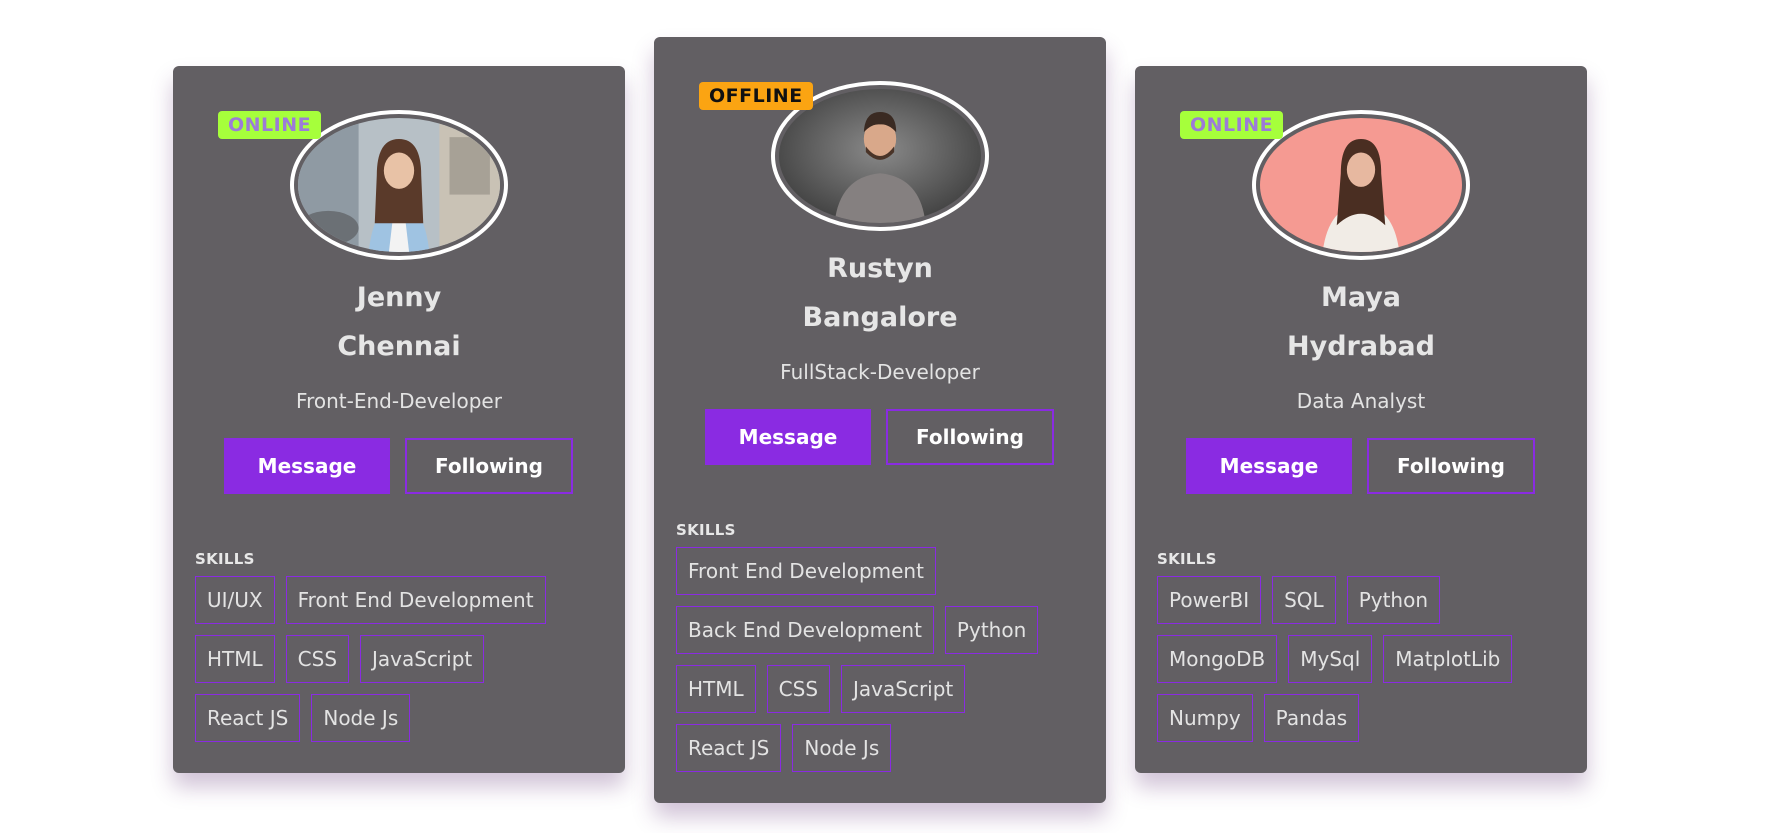 The height and width of the screenshot is (833, 1789). What do you see at coordinates (756, 96) in the screenshot?
I see `status-badge: OFFLINE` at bounding box center [756, 96].